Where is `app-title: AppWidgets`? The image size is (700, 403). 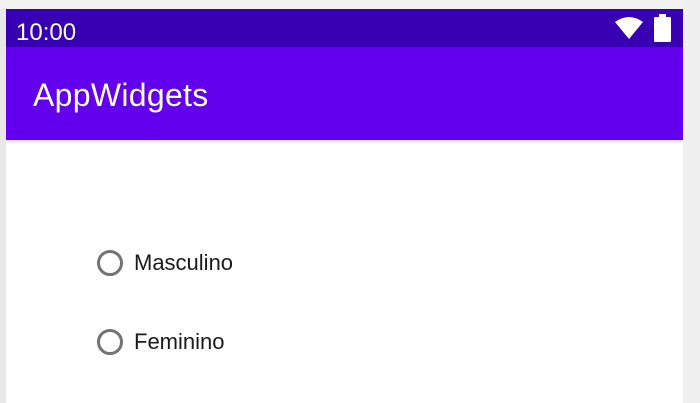 app-title: AppWidgets is located at coordinates (121, 95).